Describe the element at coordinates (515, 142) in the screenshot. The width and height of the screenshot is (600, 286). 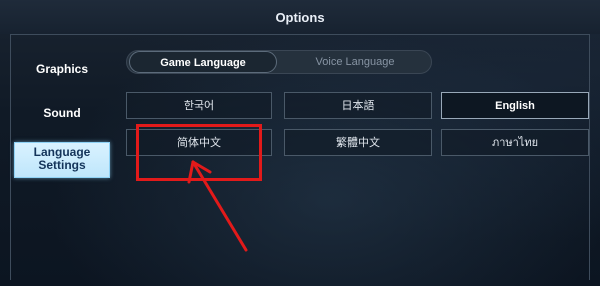
I see `language-option-thai: ภาษาไทย` at that location.